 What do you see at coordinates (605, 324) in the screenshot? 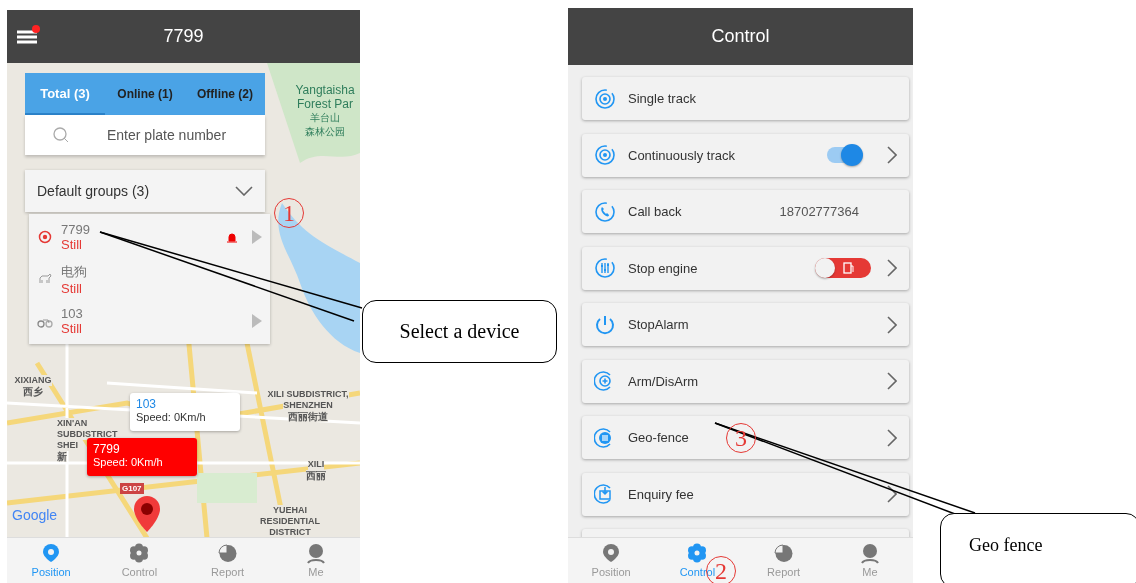
I see `power-icon` at bounding box center [605, 324].